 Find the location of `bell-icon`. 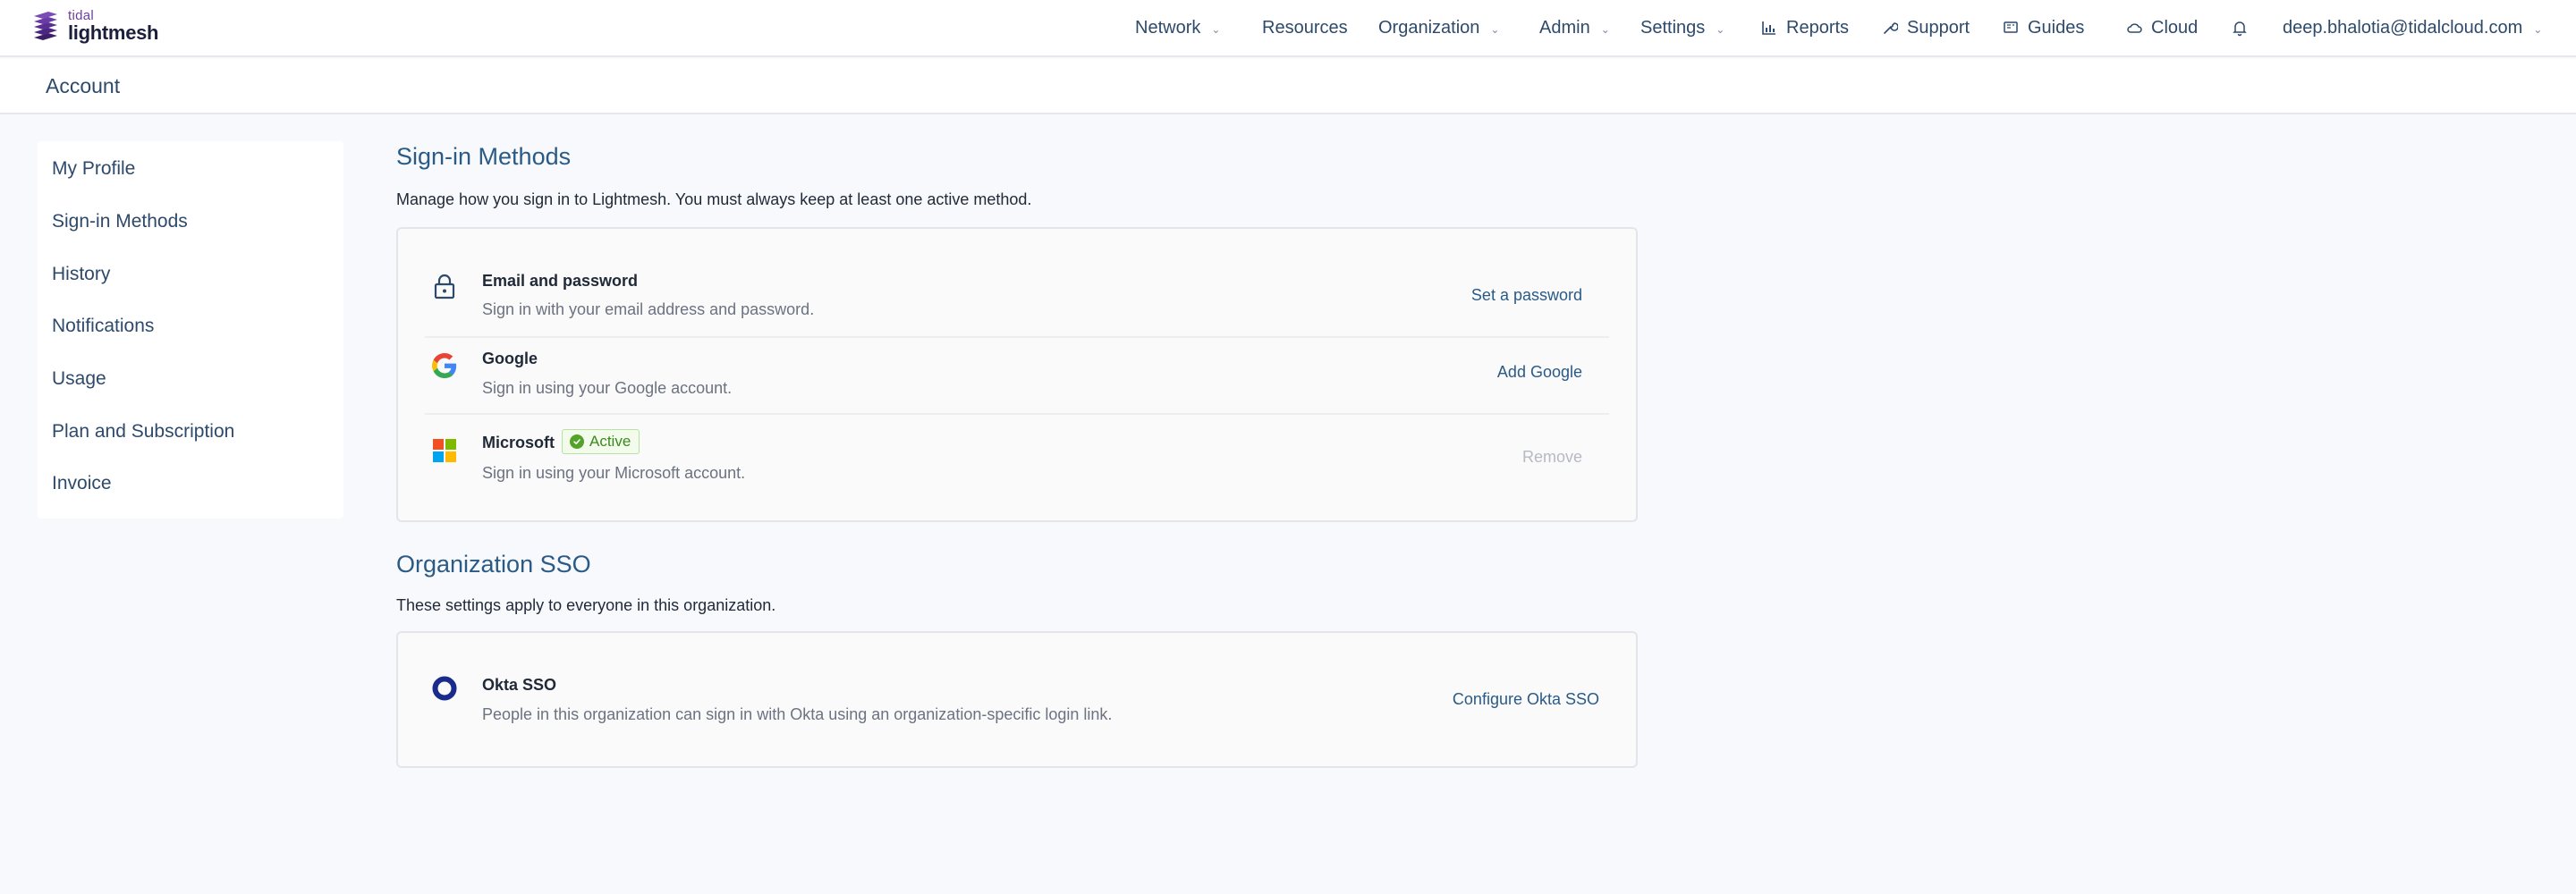

bell-icon is located at coordinates (2240, 28).